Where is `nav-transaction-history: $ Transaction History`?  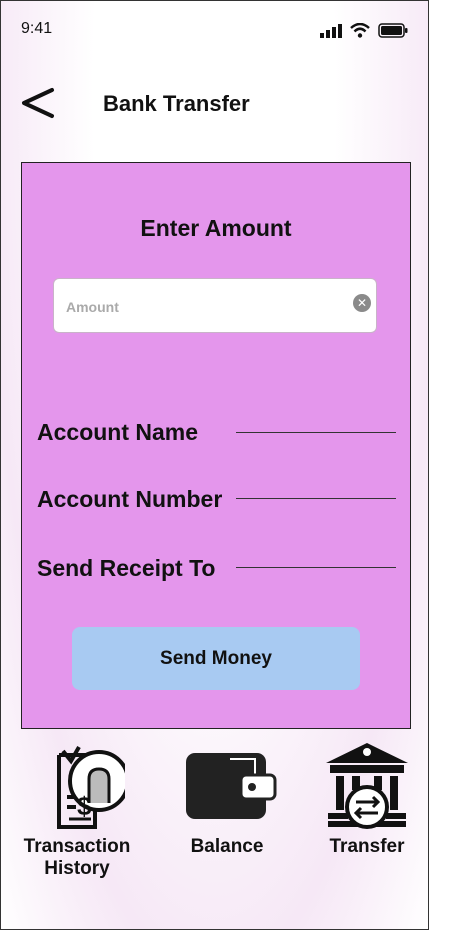 nav-transaction-history: $ Transaction History is located at coordinates (77, 810).